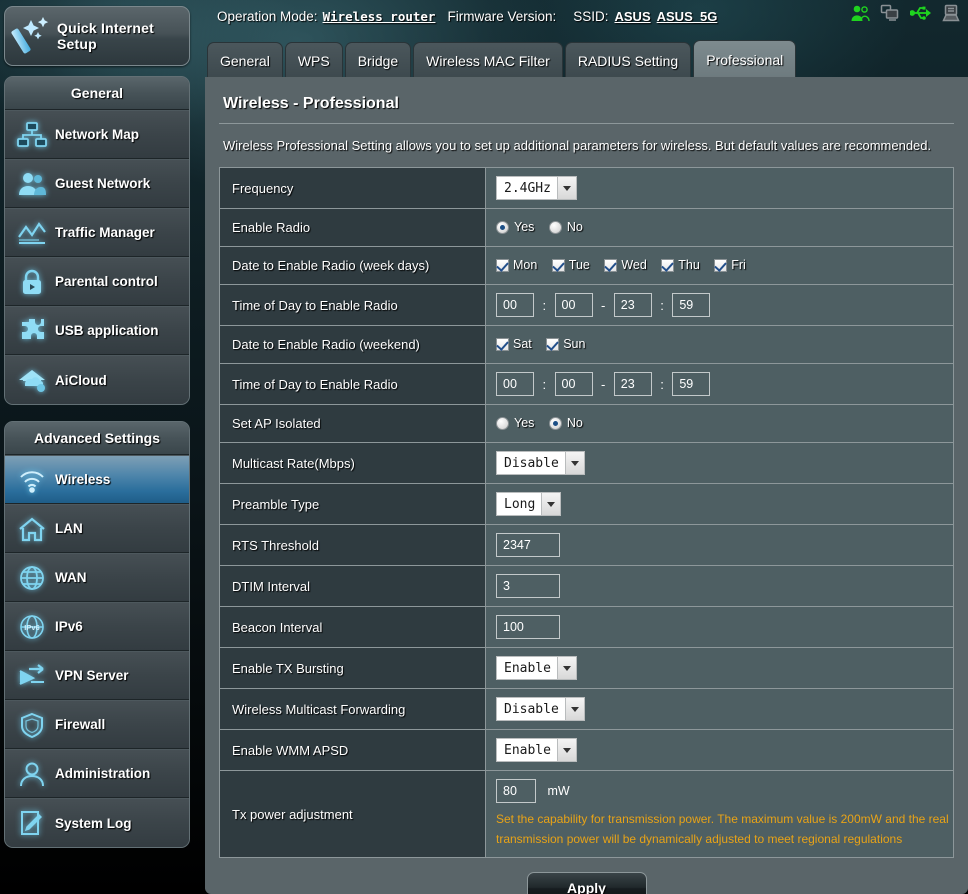 The height and width of the screenshot is (894, 968). I want to click on clients-icon, so click(890, 13).